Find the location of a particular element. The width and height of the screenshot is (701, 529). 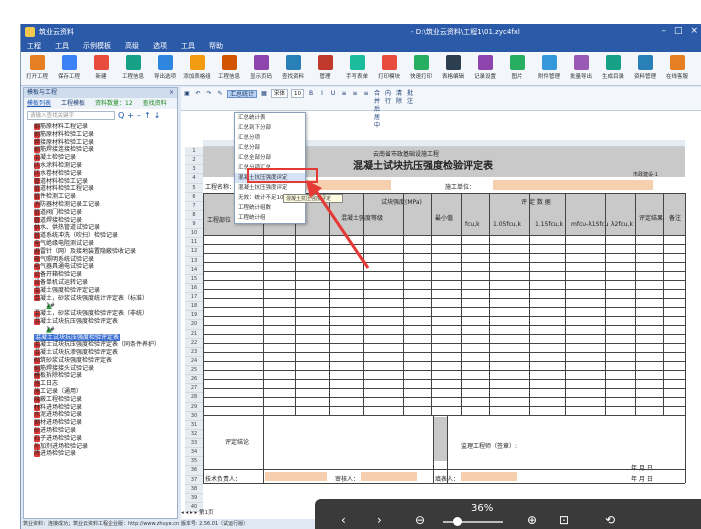

tree-item: 钢筋原材料检验工记录 is located at coordinates (100, 135).